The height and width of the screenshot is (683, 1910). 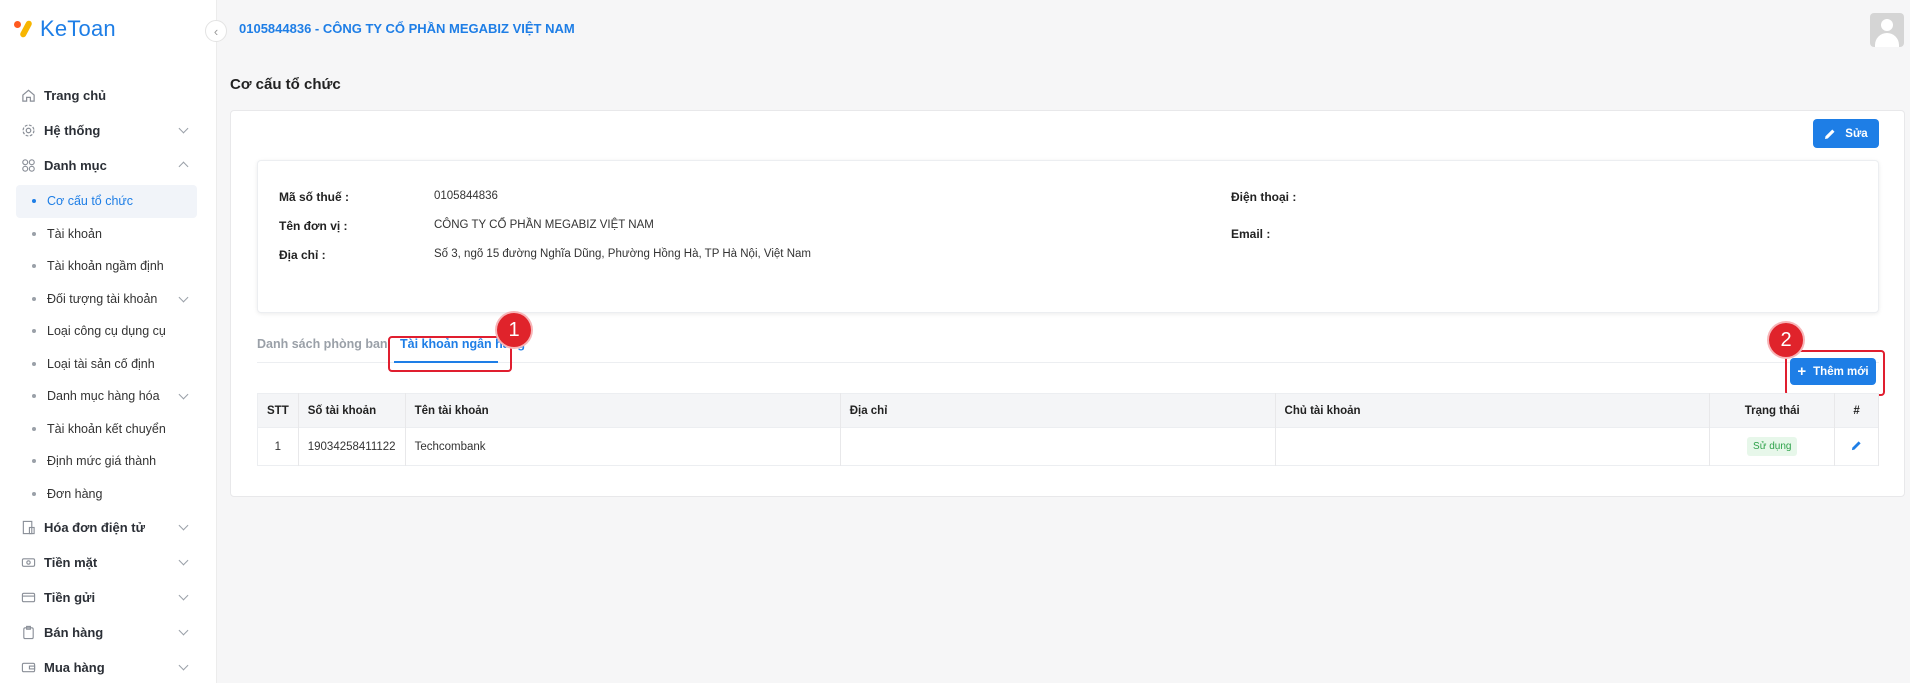 What do you see at coordinates (623, 446) in the screenshot?
I see `cell-account-name: Techcombank` at bounding box center [623, 446].